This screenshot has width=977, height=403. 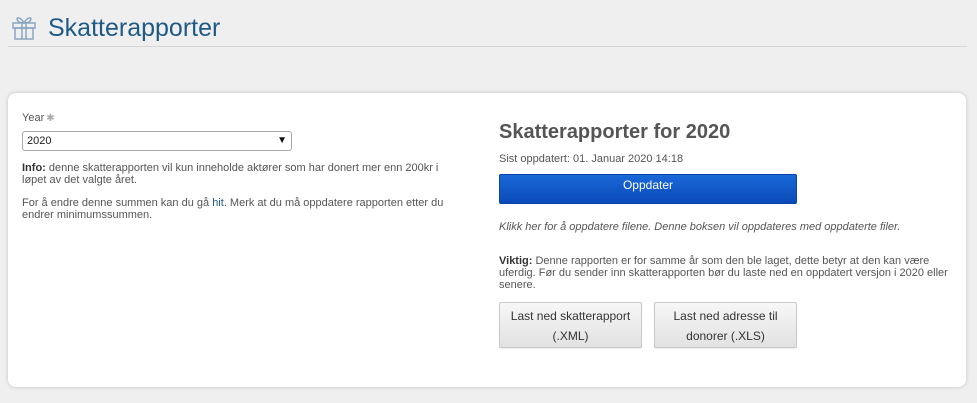 What do you see at coordinates (725, 325) in the screenshot?
I see `download-xls-button: Last ned adresse til donorer (.XLS)` at bounding box center [725, 325].